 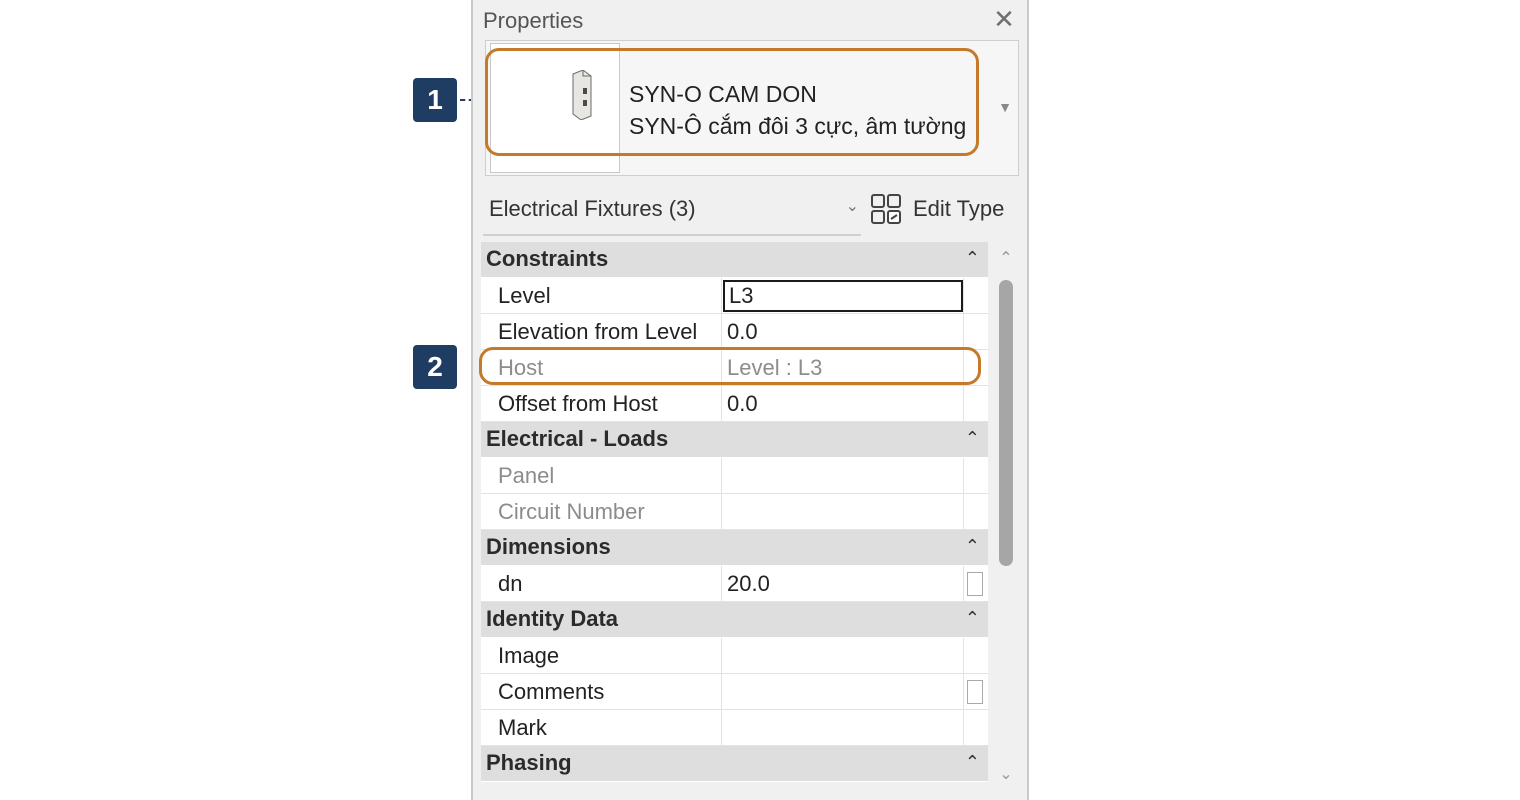 I want to click on highlight-type-selector, so click(x=732, y=102).